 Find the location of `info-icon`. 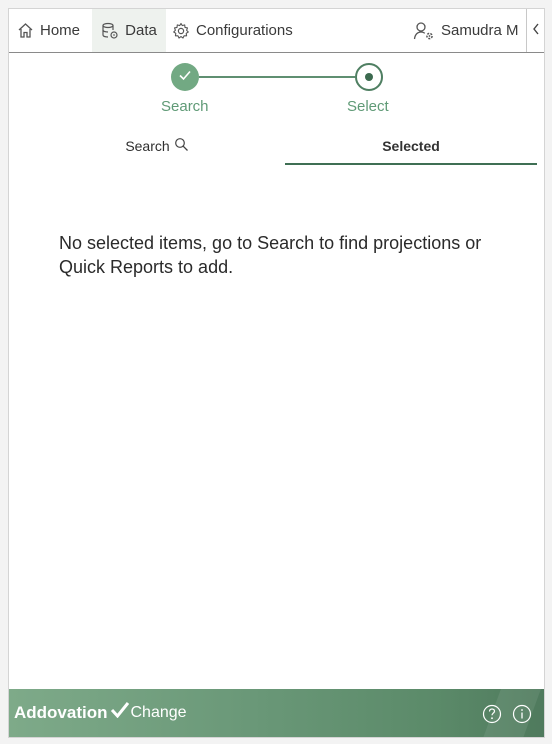

info-icon is located at coordinates (522, 714).